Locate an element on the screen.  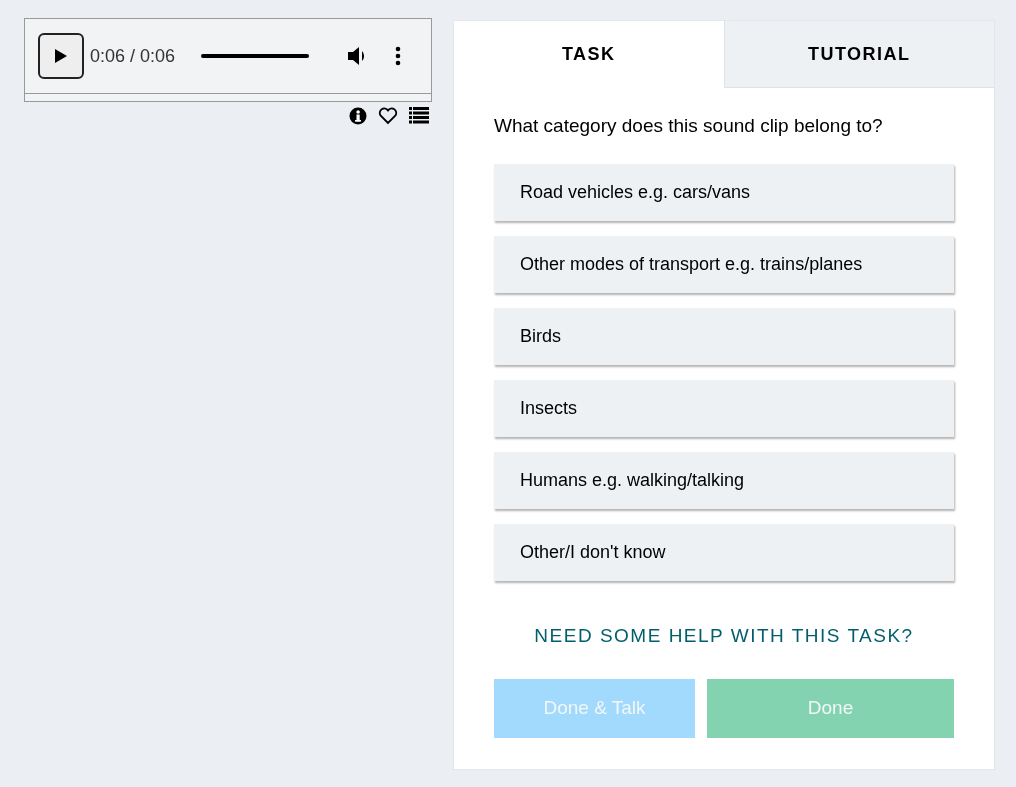
play-icon is located at coordinates (61, 56).